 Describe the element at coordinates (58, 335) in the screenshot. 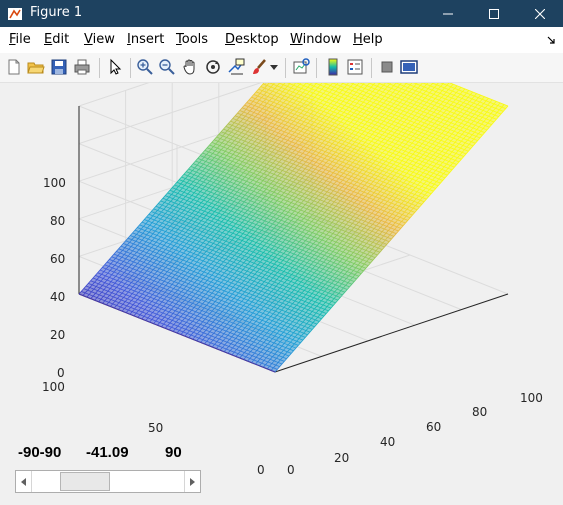

I see `z-tick-20: 20` at that location.